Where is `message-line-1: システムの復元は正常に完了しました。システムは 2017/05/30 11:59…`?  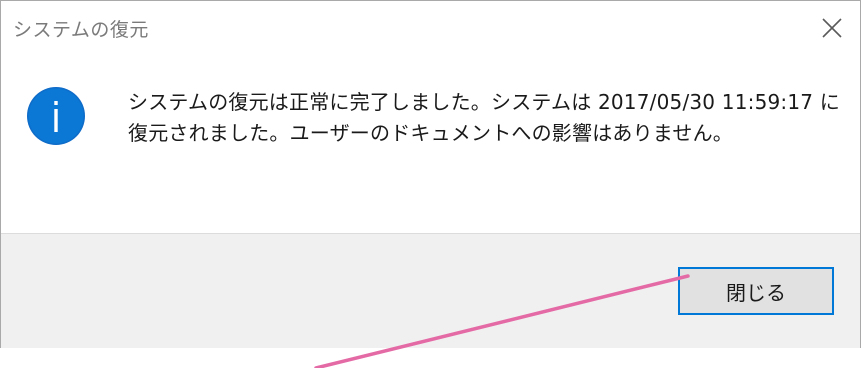
message-line-1: システムの復元は正常に完了しました。システムは 2017/05/30 11:59… is located at coordinates (484, 102).